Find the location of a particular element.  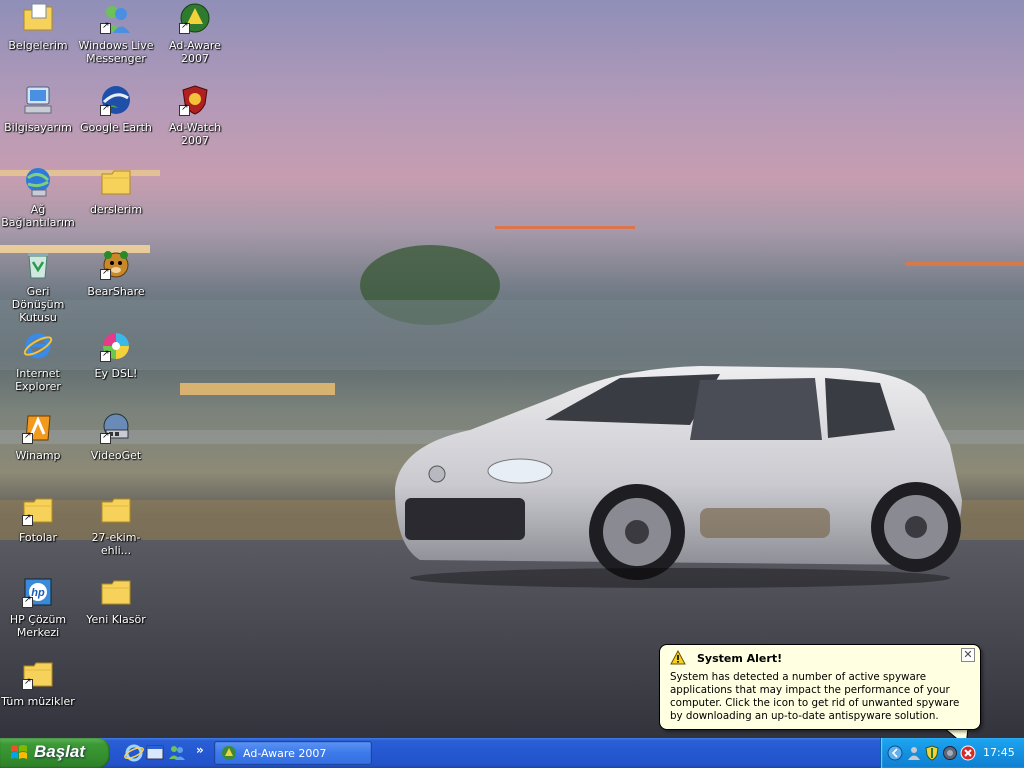

desktop-icon-label: Ad-Watch 2007 is located at coordinates (195, 134).